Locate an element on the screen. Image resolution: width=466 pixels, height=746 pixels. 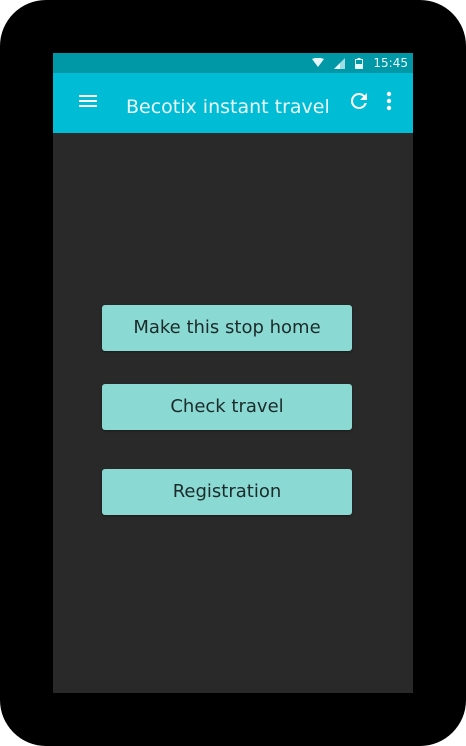
more-vert-icon is located at coordinates (389, 101).